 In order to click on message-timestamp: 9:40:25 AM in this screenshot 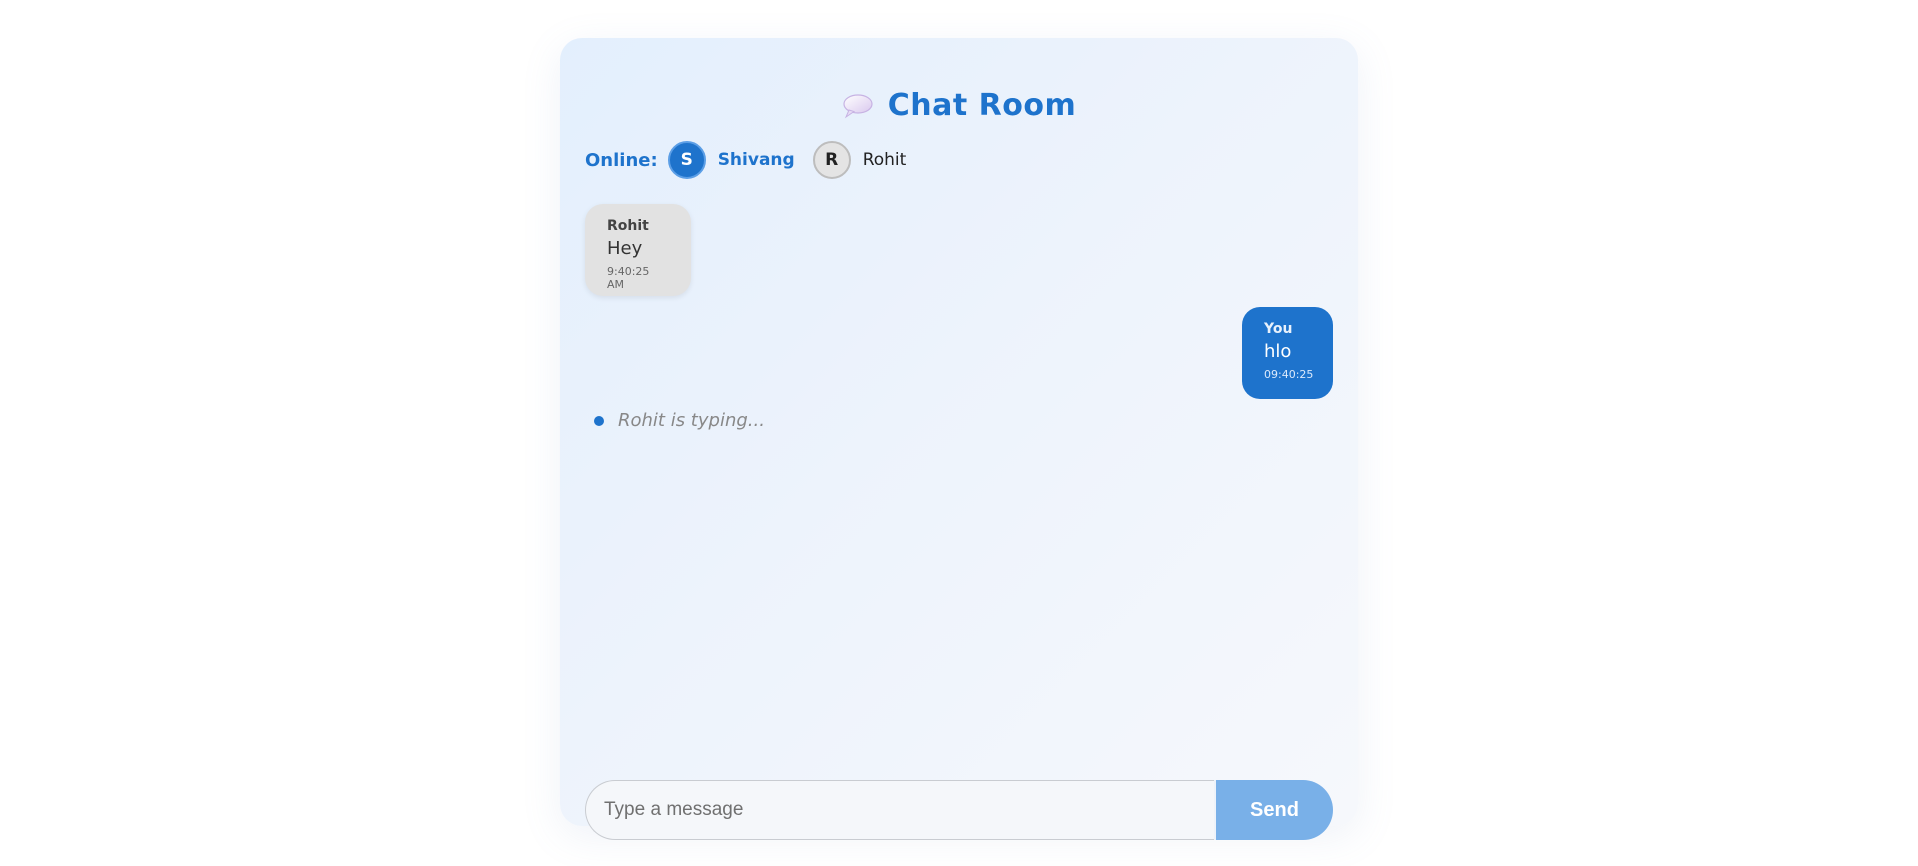, I will do `click(628, 278)`.